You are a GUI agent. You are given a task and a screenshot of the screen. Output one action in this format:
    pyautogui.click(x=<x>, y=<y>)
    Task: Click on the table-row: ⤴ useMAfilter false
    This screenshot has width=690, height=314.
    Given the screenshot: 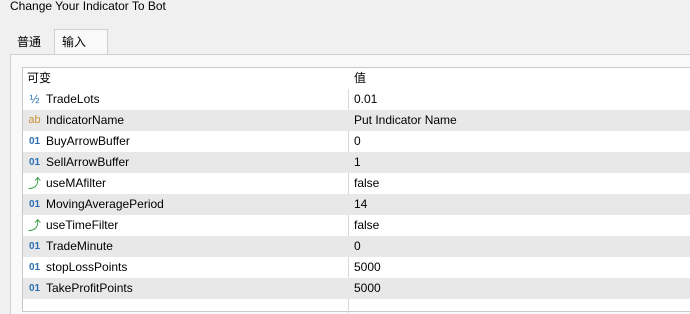 What is the action you would take?
    pyautogui.click(x=356, y=183)
    